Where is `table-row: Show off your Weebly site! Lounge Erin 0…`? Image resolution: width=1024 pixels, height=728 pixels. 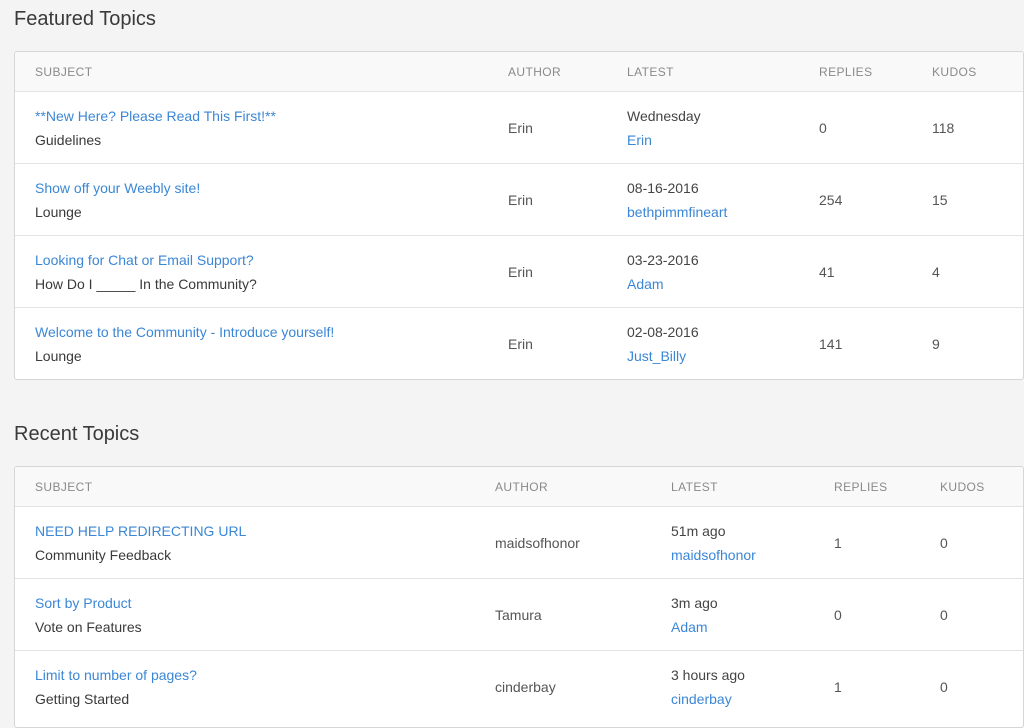 table-row: Show off your Weebly site! Lounge Erin 0… is located at coordinates (519, 200).